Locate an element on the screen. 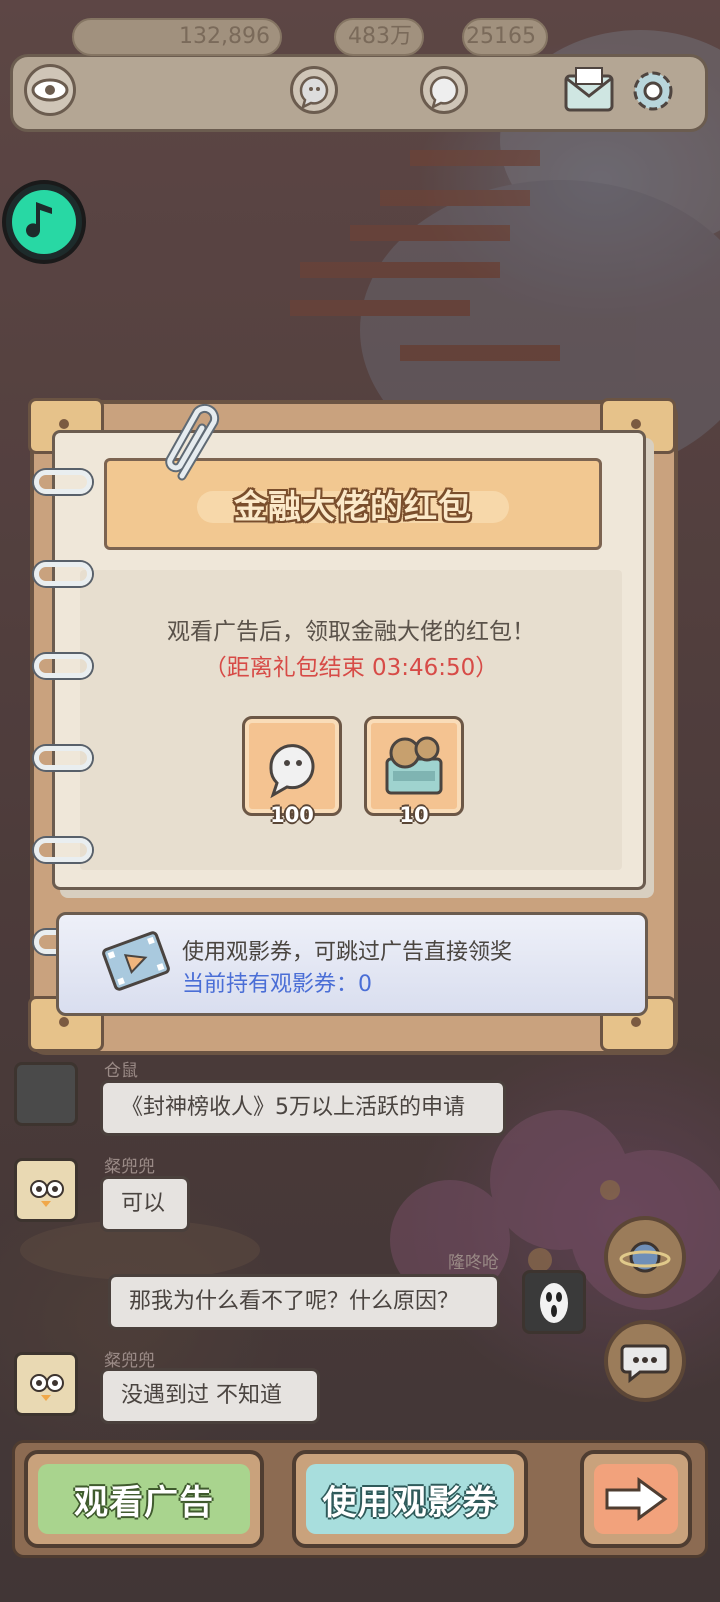 Image resolution: width=720 pixels, height=1602 pixels. film-ticket-icon is located at coordinates (136, 961).